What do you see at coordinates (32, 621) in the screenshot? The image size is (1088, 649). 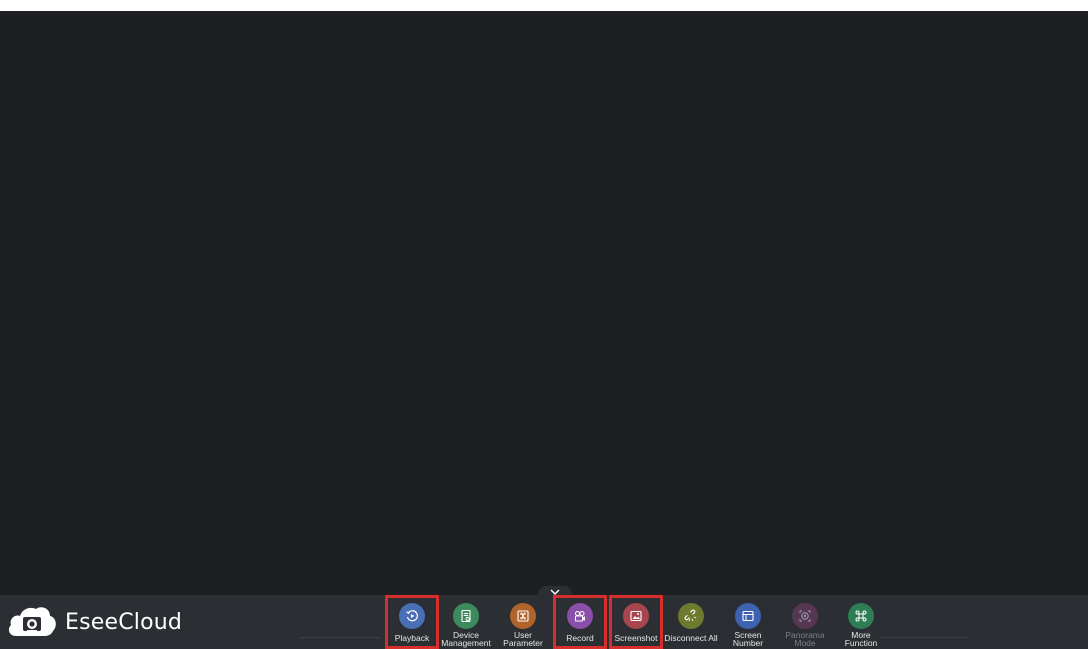 I see `cloud-camera-icon` at bounding box center [32, 621].